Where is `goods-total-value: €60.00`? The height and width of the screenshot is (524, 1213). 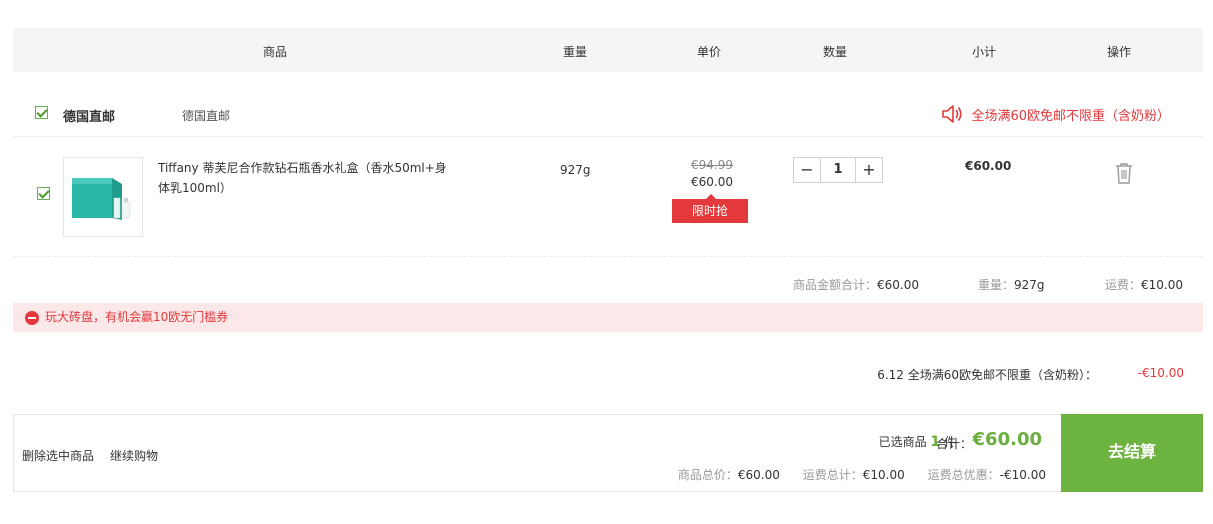
goods-total-value: €60.00 is located at coordinates (758, 475).